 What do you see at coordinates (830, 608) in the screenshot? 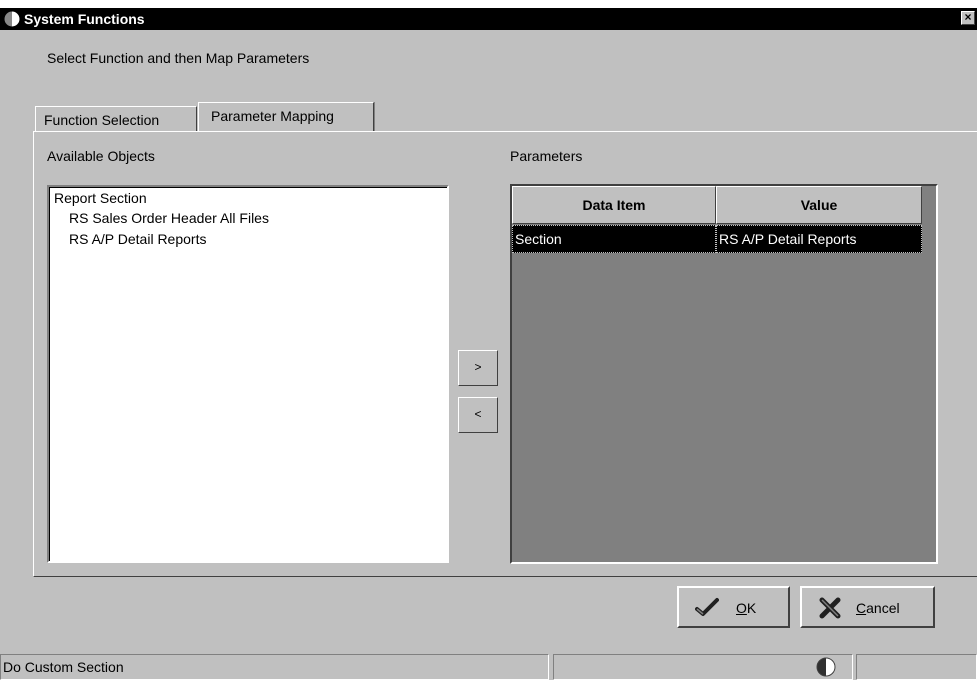
I see `x-cancel-icon` at bounding box center [830, 608].